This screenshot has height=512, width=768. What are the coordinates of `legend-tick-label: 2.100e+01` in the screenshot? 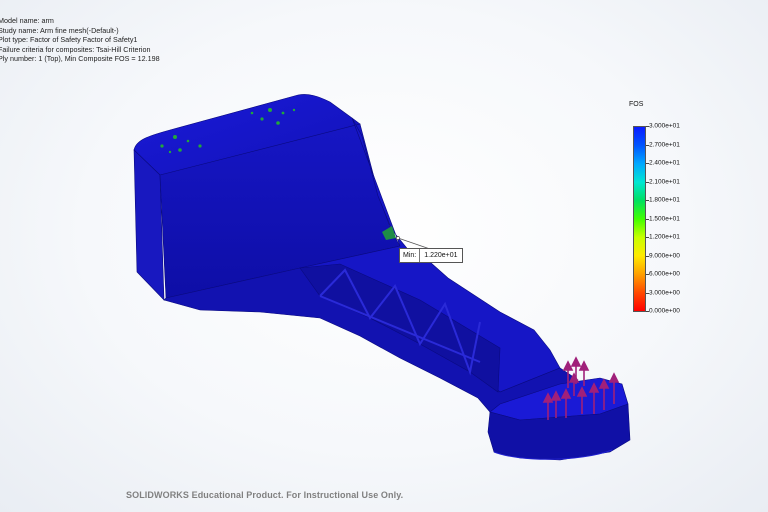 It's located at (664, 181).